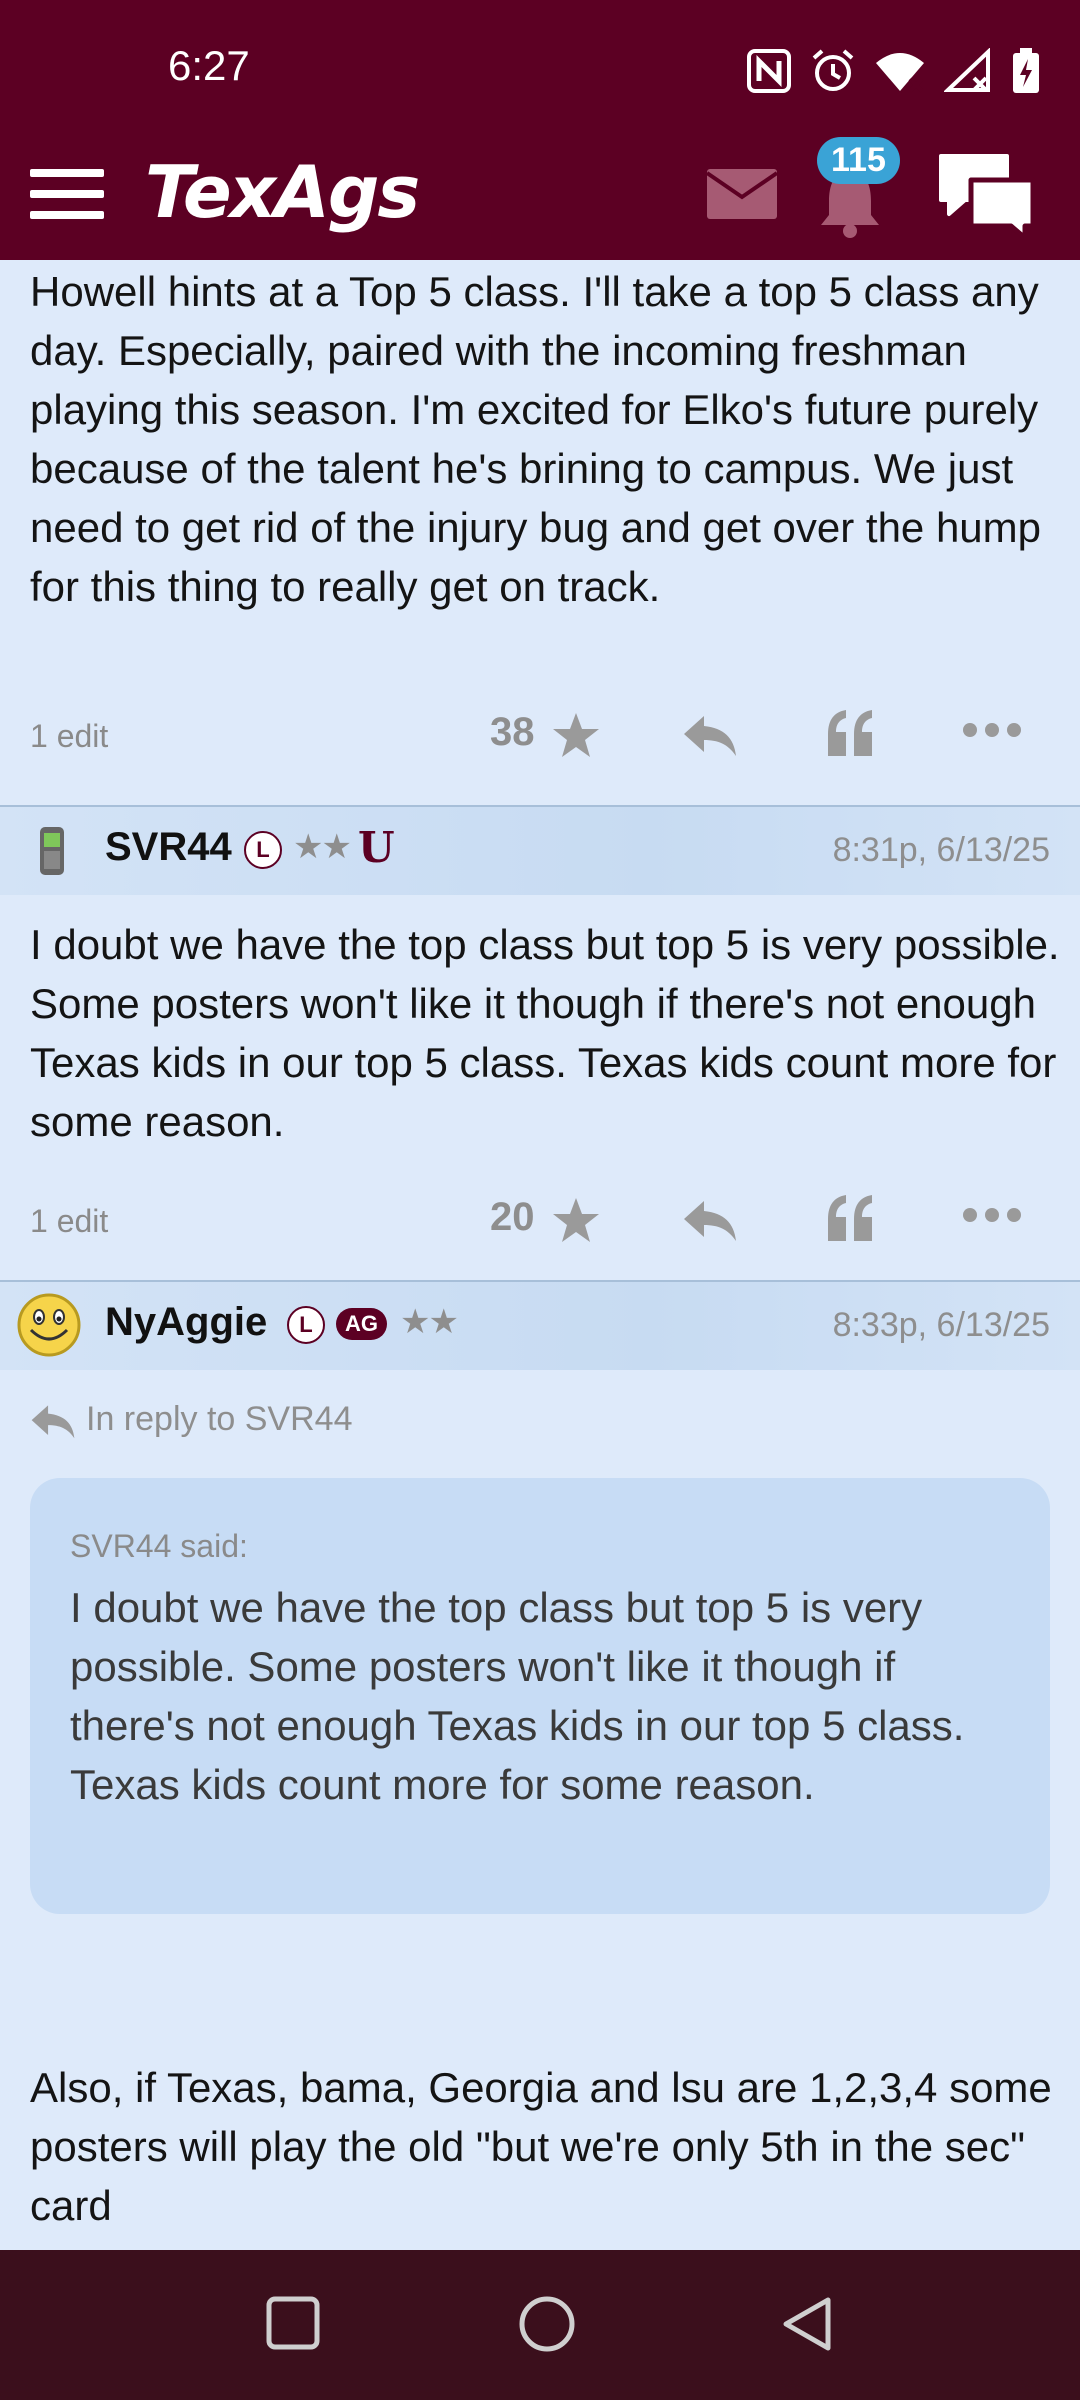 This screenshot has width=1080, height=2400. Describe the element at coordinates (540, 72) in the screenshot. I see `status-bar: 6:27` at that location.